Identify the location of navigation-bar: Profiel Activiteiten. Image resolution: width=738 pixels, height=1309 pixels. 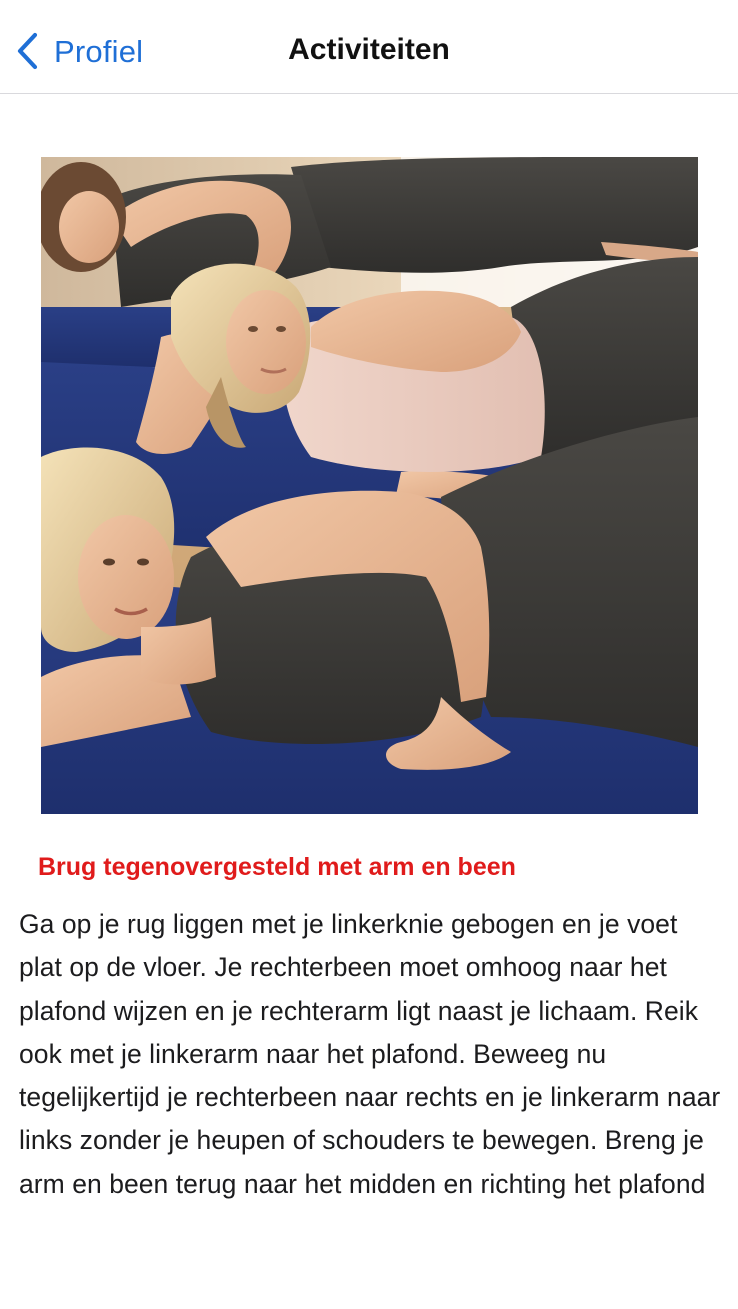
(369, 47).